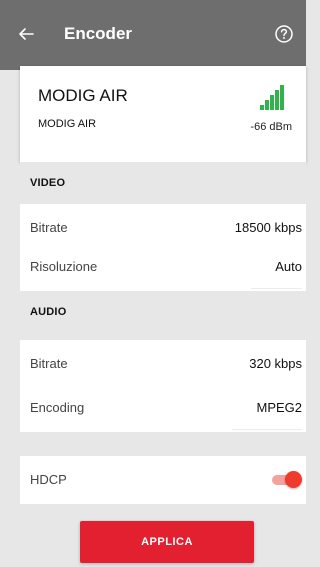 This screenshot has width=320, height=567. Describe the element at coordinates (167, 542) in the screenshot. I see `apply-button: APPLICA` at that location.